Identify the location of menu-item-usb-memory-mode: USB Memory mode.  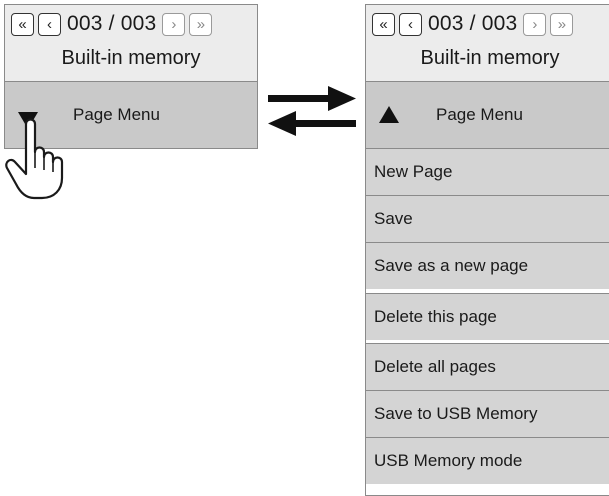
(487, 460).